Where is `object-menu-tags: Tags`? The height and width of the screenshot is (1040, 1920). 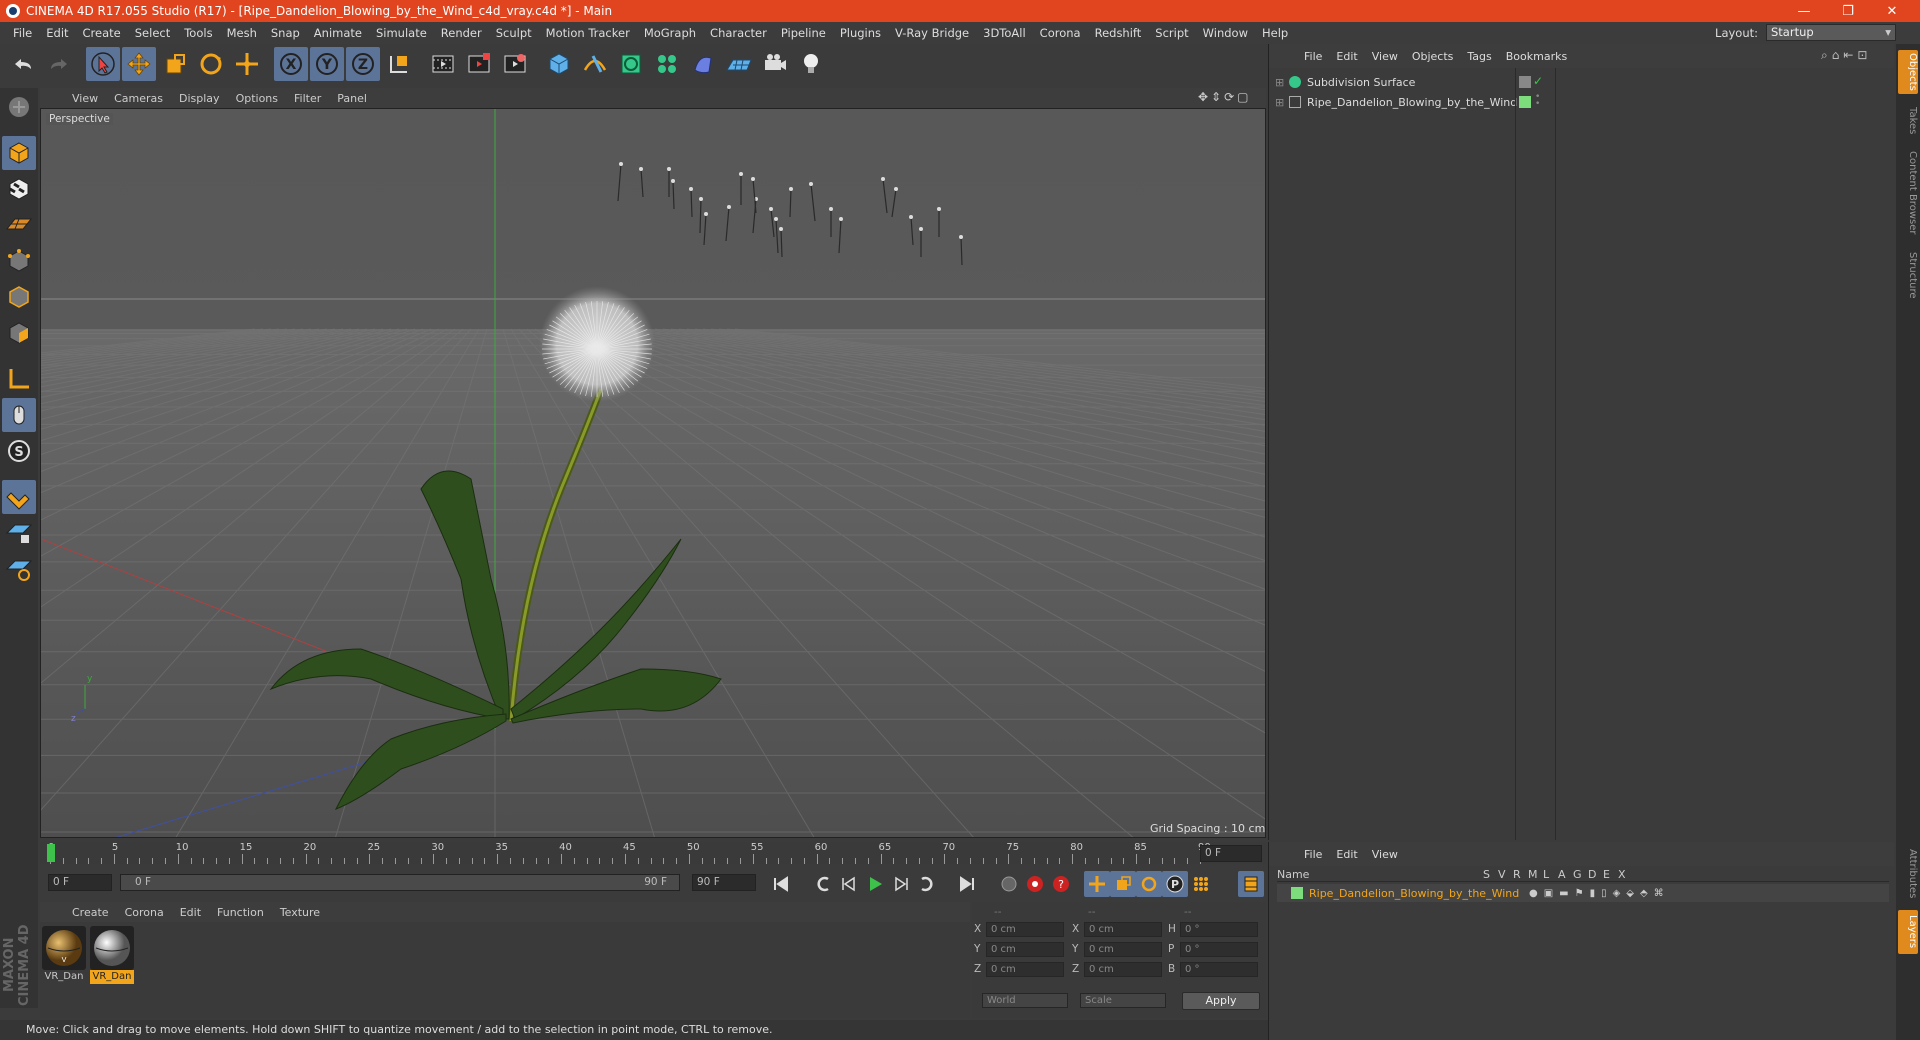
object-menu-tags: Tags is located at coordinates (1479, 56).